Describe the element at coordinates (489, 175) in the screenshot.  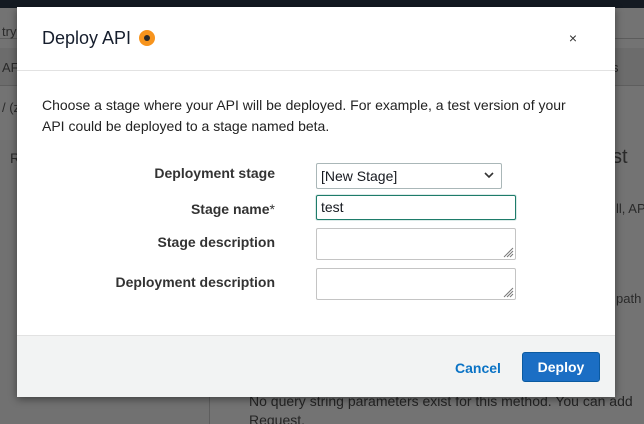
I see `chevron-down-icon` at that location.